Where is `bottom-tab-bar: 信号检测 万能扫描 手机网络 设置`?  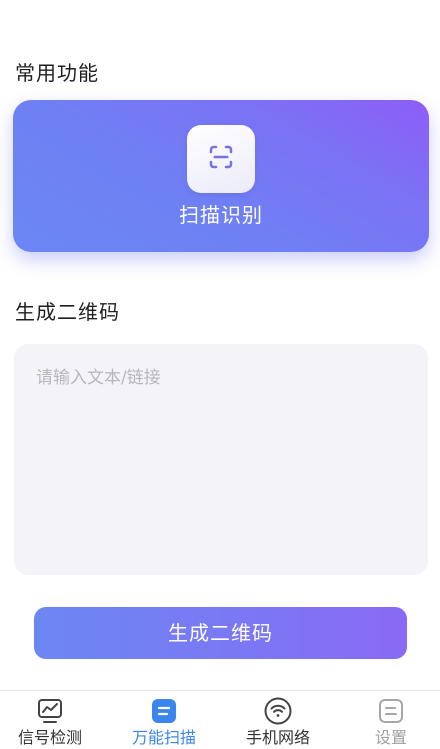 bottom-tab-bar: 信号检测 万能扫描 手机网络 设置 is located at coordinates (220, 719).